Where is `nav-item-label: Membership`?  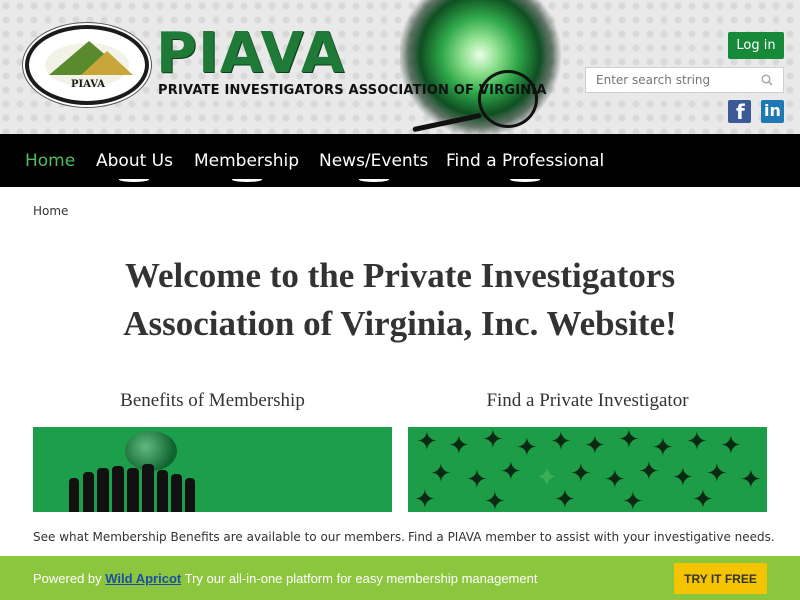
nav-item-label: Membership is located at coordinates (247, 161).